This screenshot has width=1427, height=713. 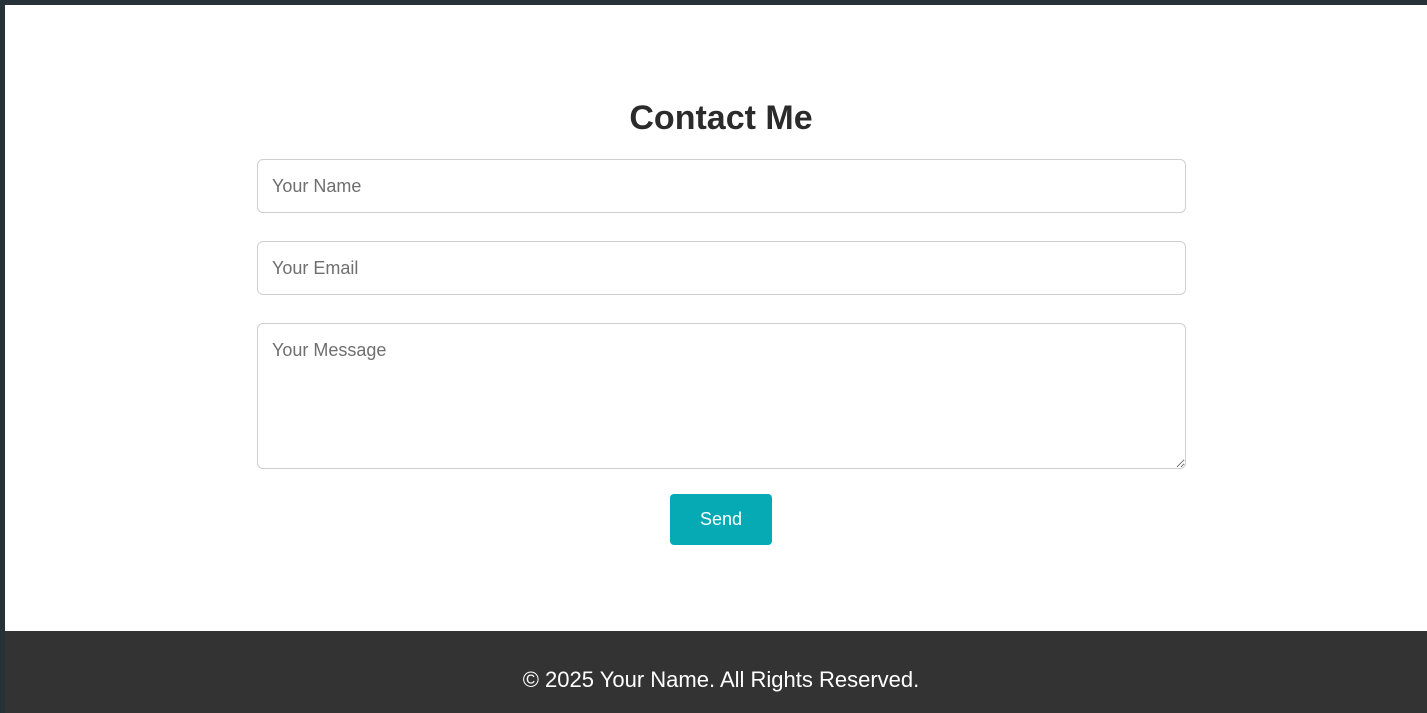 What do you see at coordinates (721, 118) in the screenshot?
I see `page-title: Contact Me` at bounding box center [721, 118].